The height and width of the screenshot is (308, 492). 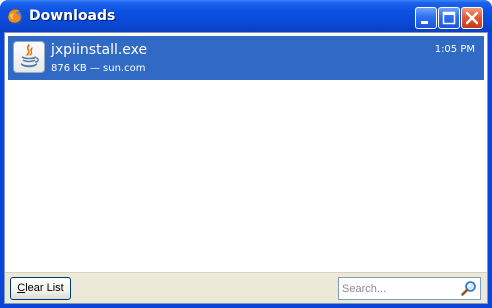 I want to click on minimize-icon, so click(x=424, y=22).